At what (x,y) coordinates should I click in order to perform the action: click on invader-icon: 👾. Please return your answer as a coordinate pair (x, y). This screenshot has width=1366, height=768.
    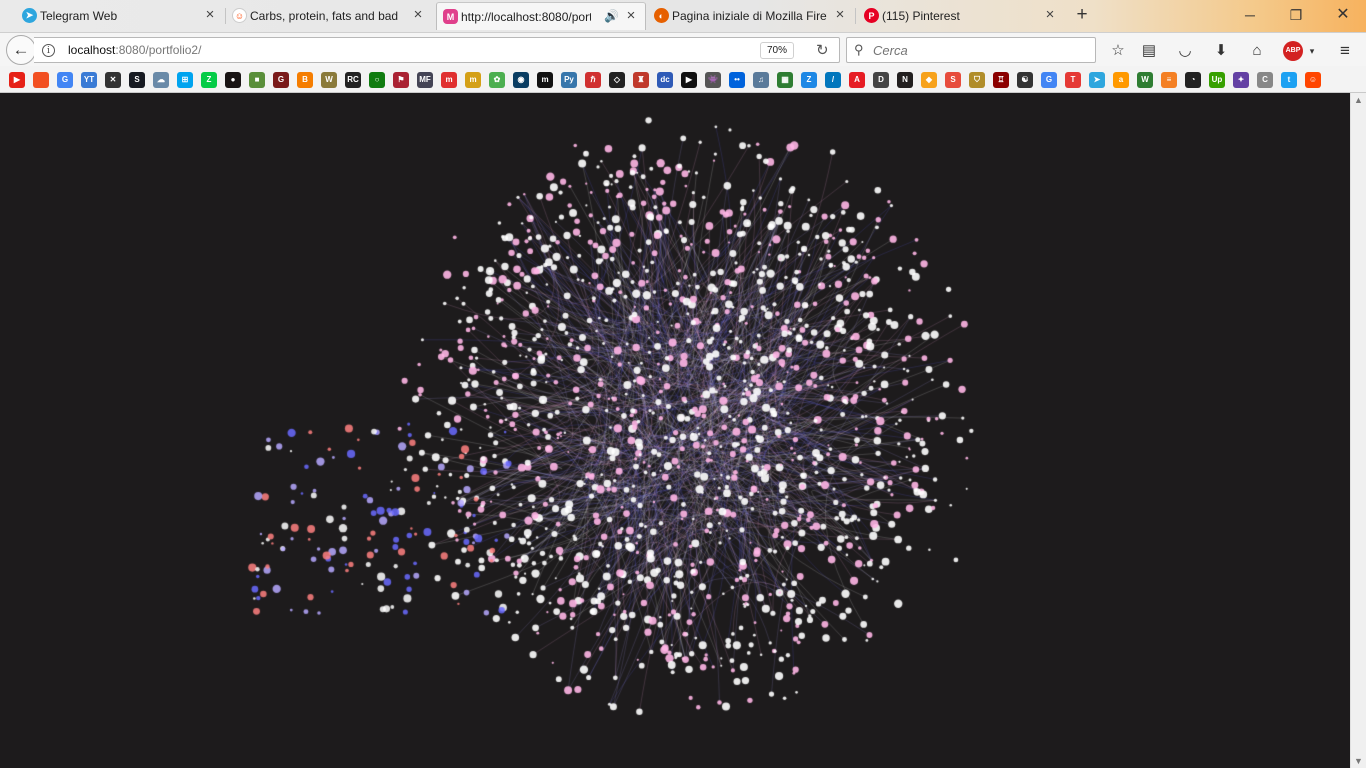
    Looking at the image, I should click on (713, 80).